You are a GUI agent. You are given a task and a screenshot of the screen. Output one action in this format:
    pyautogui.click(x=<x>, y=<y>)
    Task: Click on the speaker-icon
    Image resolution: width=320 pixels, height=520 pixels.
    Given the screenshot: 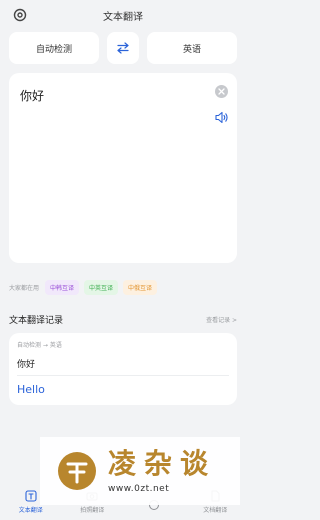 What is the action you would take?
    pyautogui.click(x=222, y=117)
    